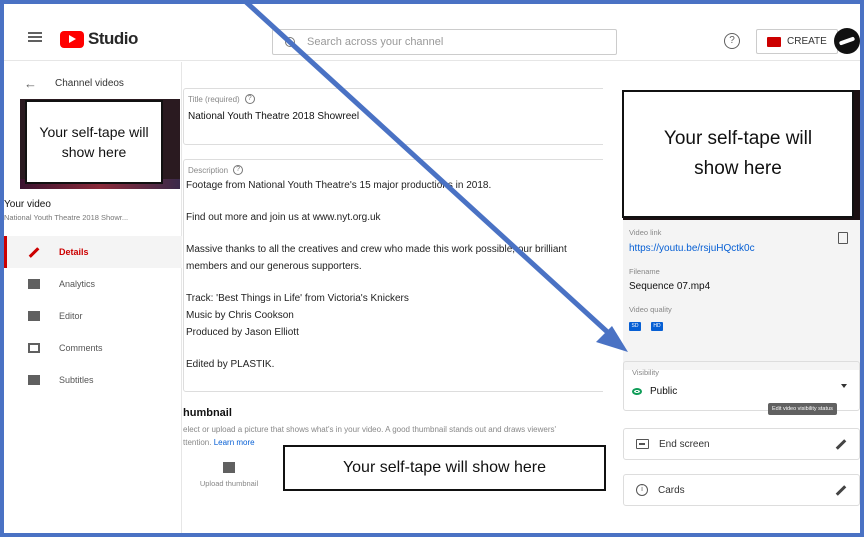 The image size is (864, 537). What do you see at coordinates (34, 284) in the screenshot?
I see `analytics-icon` at bounding box center [34, 284].